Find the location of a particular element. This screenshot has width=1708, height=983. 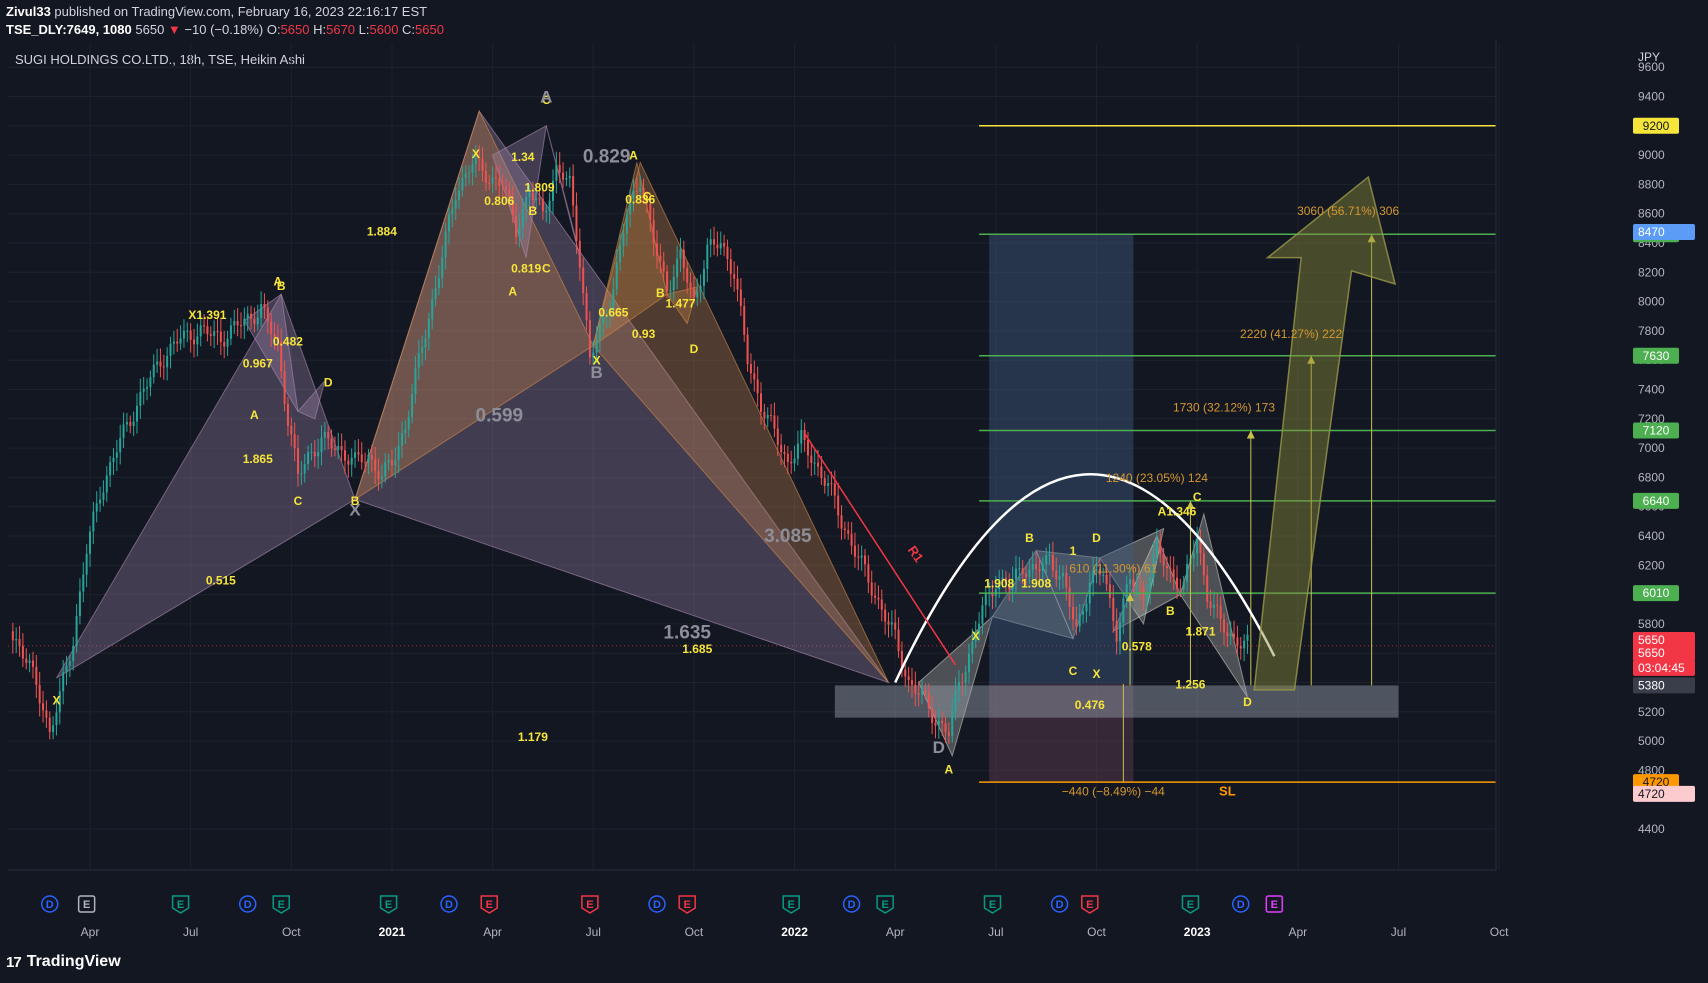

level-badge-text: 9200 is located at coordinates (1656, 126).